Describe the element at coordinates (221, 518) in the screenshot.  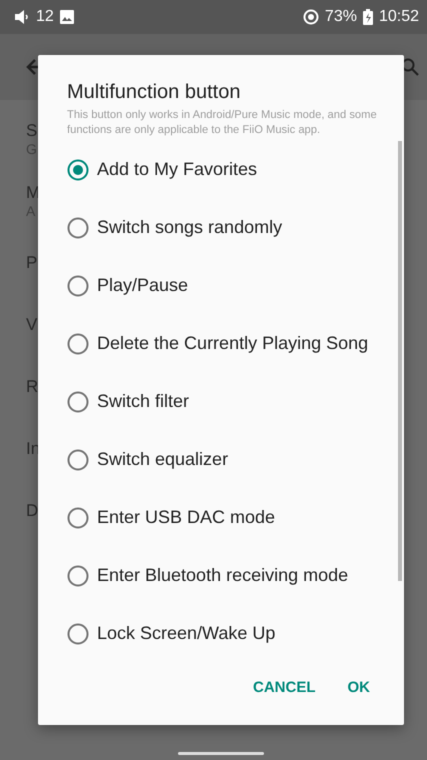
I see `radio-option: Enter USB DAC mode` at that location.